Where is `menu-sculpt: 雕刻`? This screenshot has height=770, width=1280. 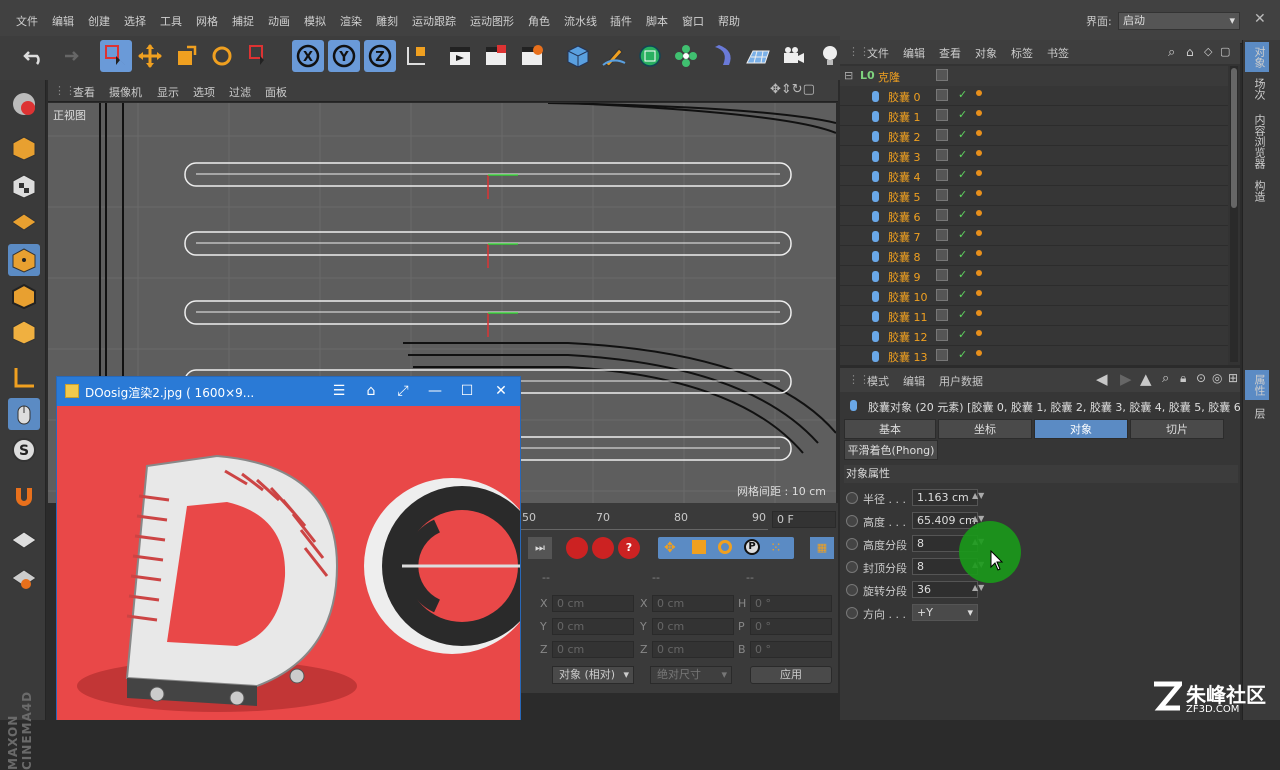
menu-sculpt: 雕刻 is located at coordinates (387, 21).